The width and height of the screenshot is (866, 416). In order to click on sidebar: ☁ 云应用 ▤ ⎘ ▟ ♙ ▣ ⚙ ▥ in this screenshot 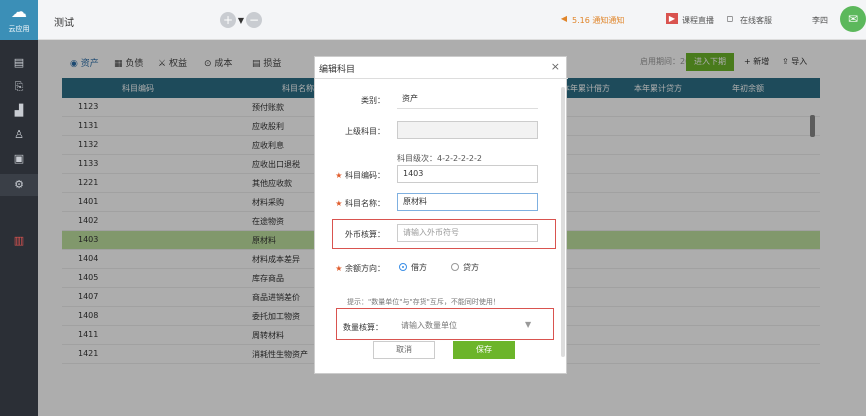, I will do `click(19, 208)`.